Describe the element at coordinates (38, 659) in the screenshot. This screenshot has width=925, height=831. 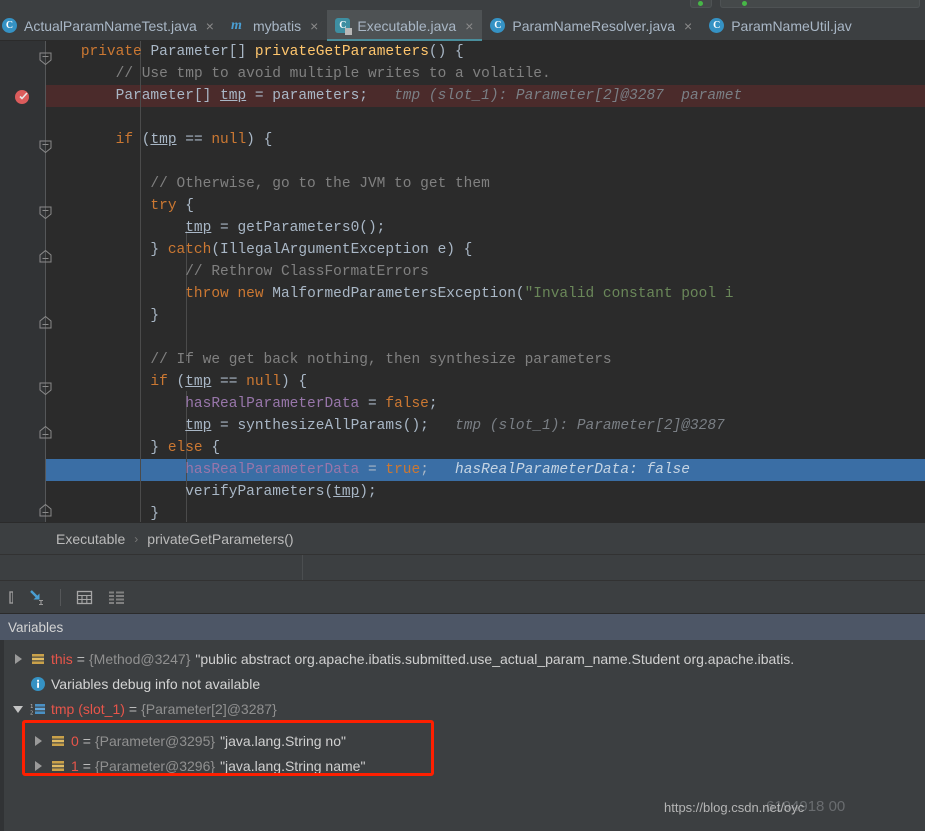
I see `field-icon` at that location.